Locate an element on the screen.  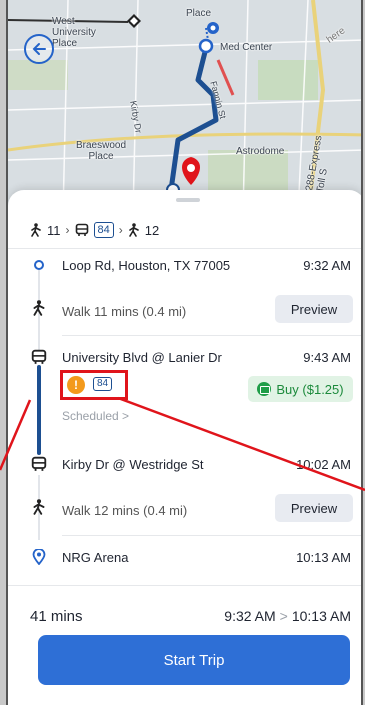
start-trip-button: Start Trip is located at coordinates (194, 660).